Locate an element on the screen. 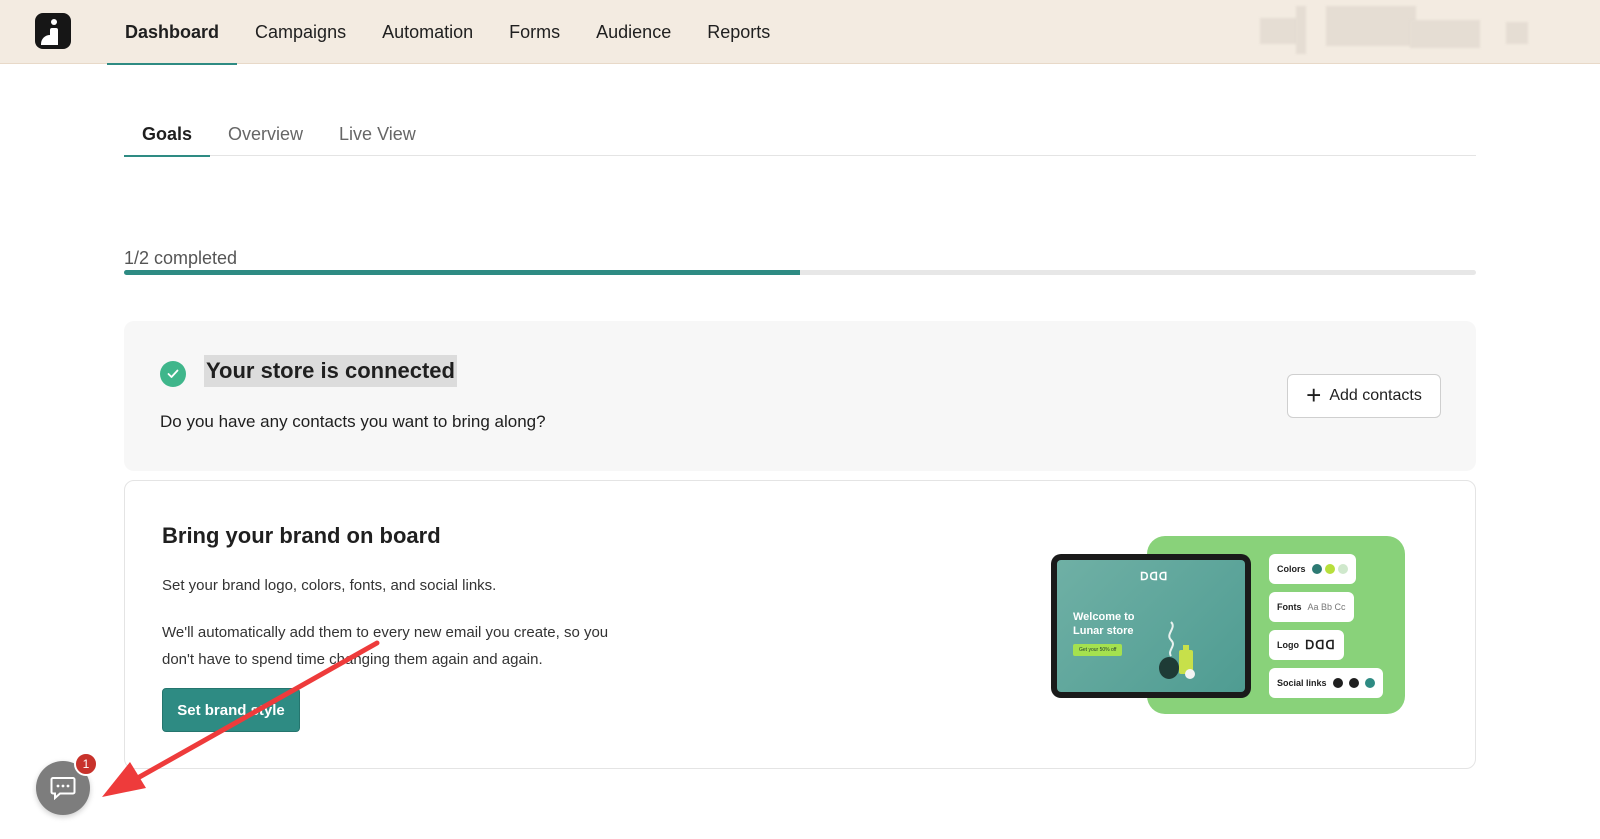 Image resolution: width=1600 pixels, height=839 pixels. colors-chip: Colors is located at coordinates (1312, 569).